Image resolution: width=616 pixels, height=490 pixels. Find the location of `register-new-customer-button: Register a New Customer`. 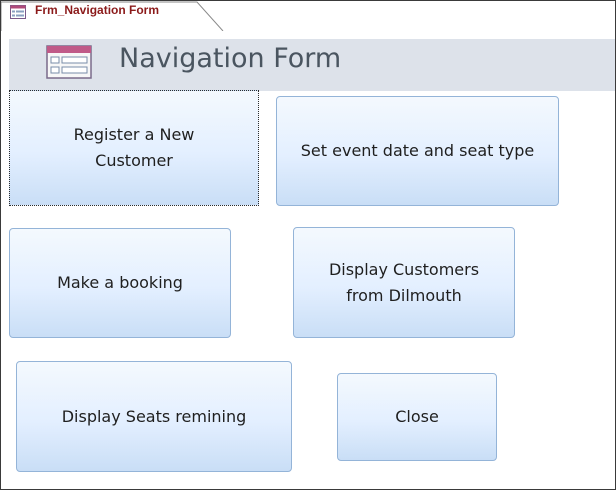

register-new-customer-button: Register a New Customer is located at coordinates (134, 148).